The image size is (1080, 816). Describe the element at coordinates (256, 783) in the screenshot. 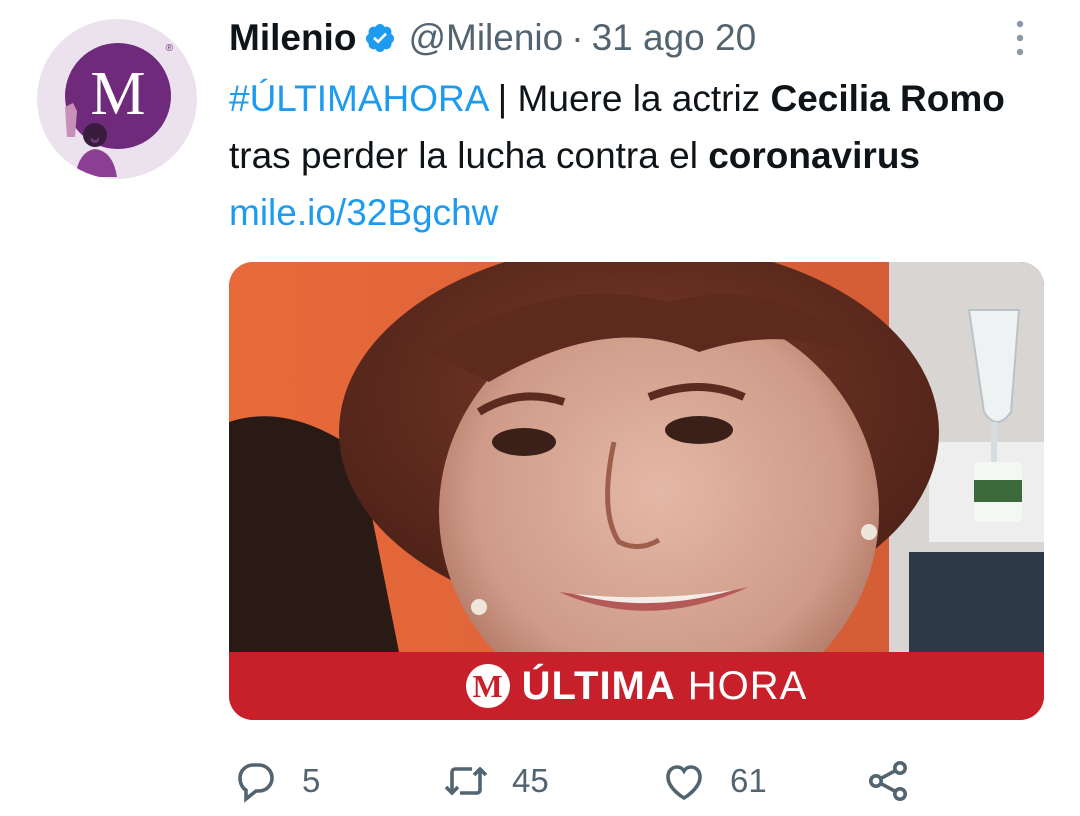

I see `reply-icon` at that location.